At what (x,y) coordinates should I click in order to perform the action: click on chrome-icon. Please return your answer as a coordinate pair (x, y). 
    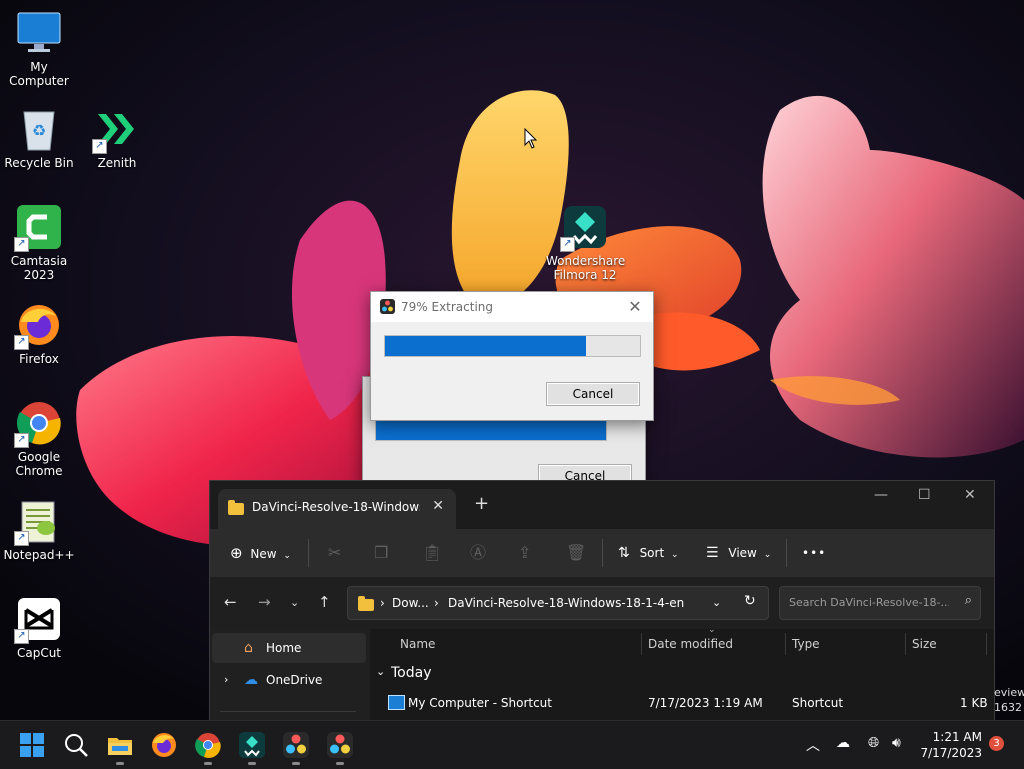
    Looking at the image, I should click on (208, 745).